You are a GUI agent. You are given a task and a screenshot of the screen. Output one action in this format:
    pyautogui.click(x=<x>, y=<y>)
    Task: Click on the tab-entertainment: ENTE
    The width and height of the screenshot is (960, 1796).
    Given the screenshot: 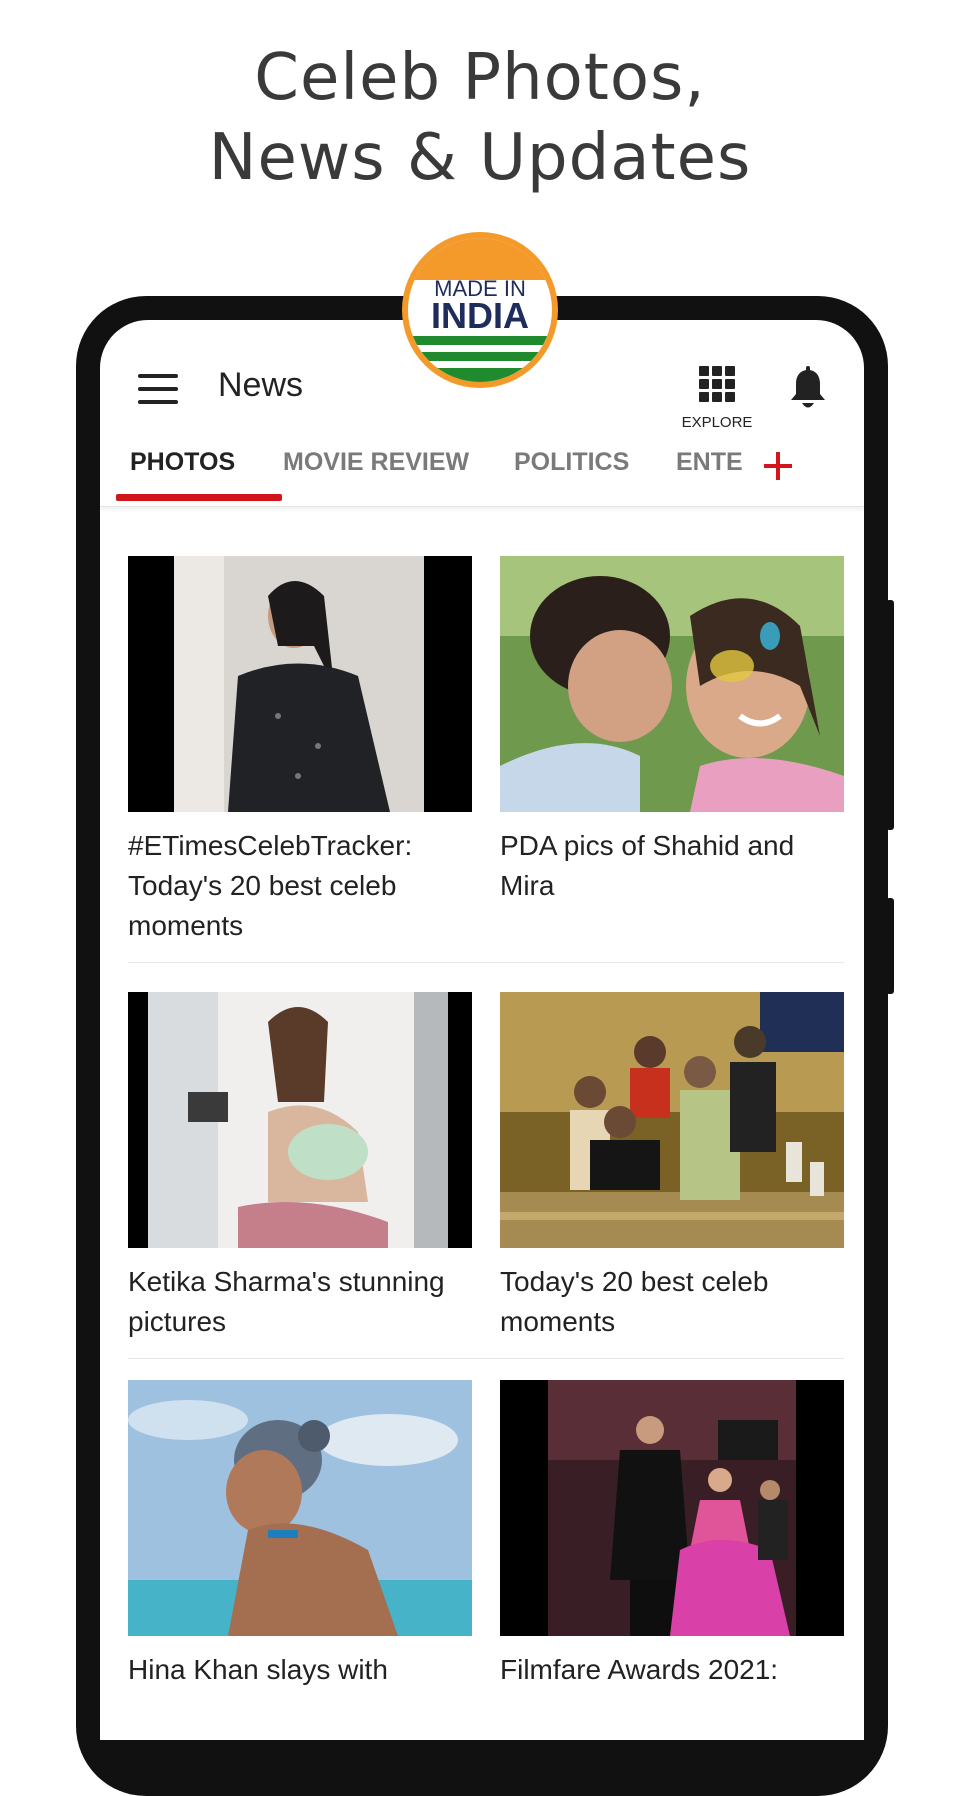 What is the action you would take?
    pyautogui.click(x=709, y=462)
    